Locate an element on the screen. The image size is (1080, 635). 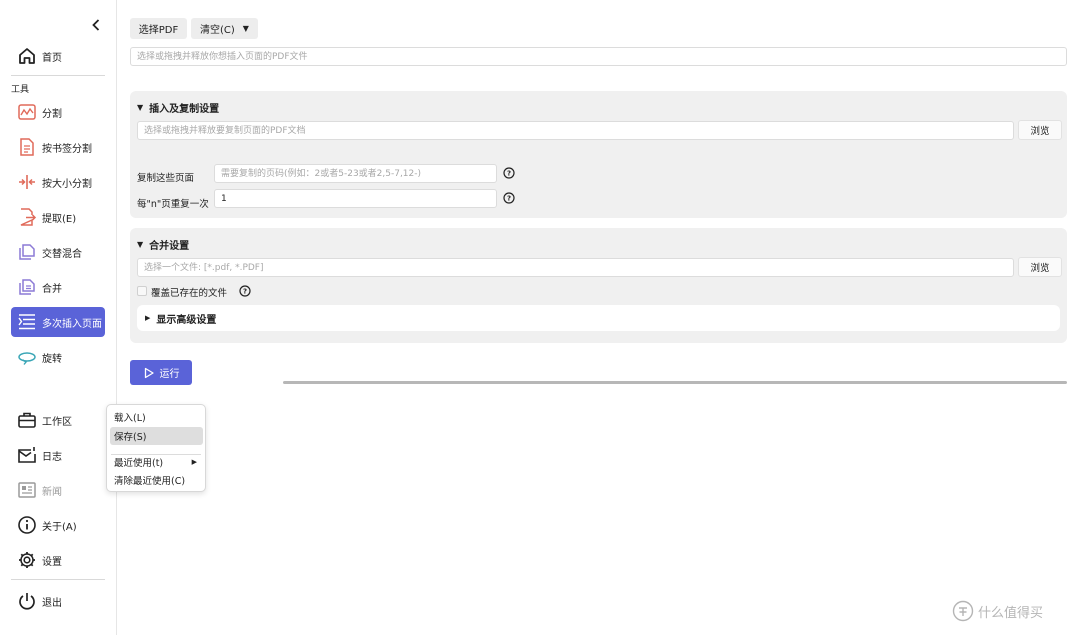
play-icon is located at coordinates (149, 372).